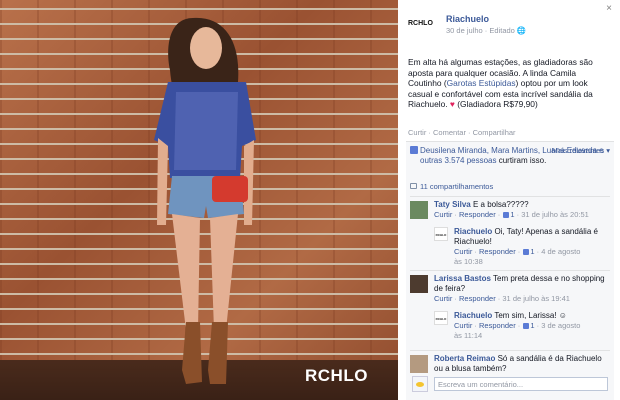 This screenshot has width=620, height=400. What do you see at coordinates (421, 30) in the screenshot?
I see `page-avatar: RCHLO` at bounding box center [421, 30].